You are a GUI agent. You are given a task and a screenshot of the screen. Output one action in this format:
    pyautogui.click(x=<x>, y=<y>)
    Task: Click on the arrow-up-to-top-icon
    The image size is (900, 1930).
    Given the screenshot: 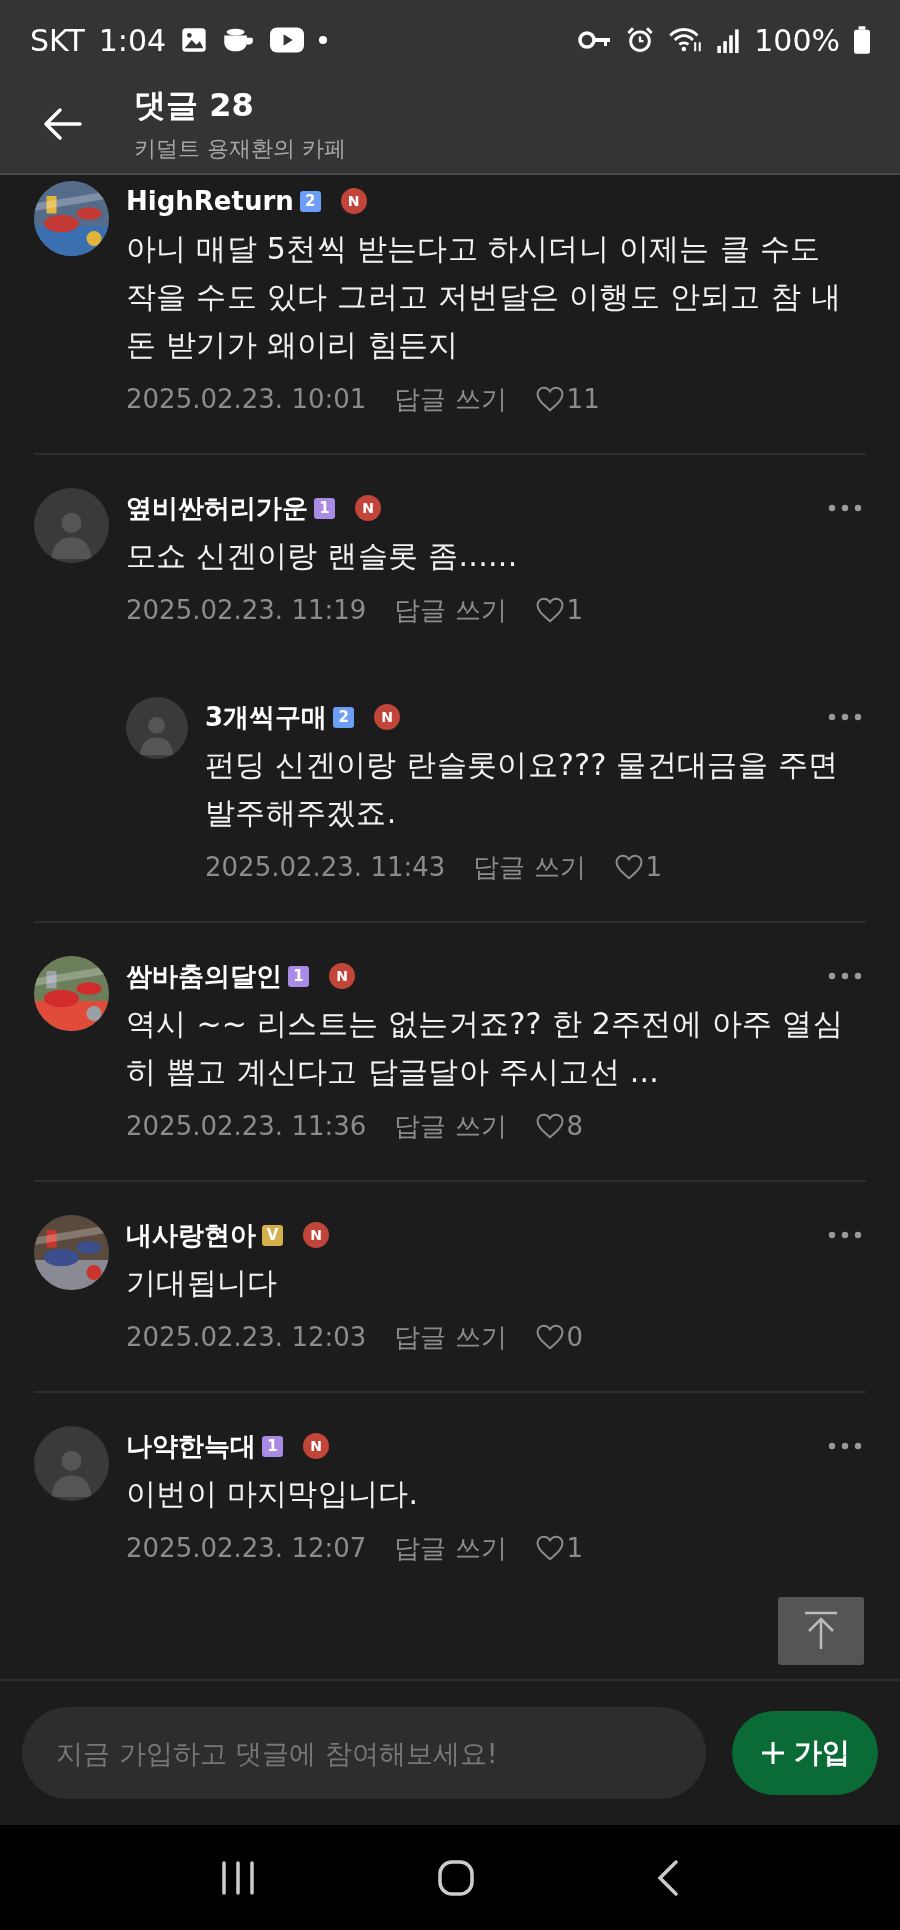 What is the action you would take?
    pyautogui.click(x=821, y=1631)
    